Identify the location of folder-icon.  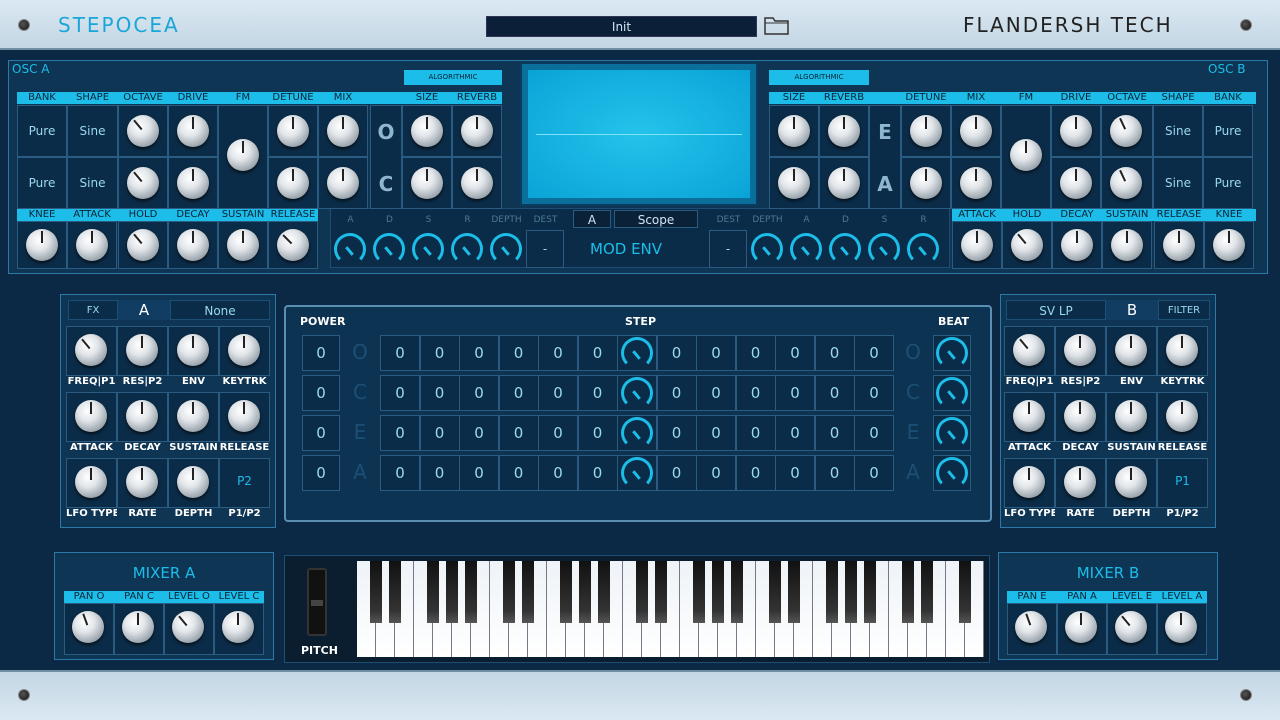
(776, 25).